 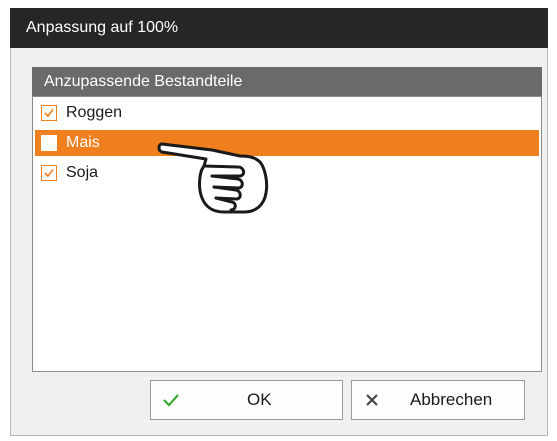 What do you see at coordinates (287, 143) in the screenshot?
I see `list-item-mais: Mais` at bounding box center [287, 143].